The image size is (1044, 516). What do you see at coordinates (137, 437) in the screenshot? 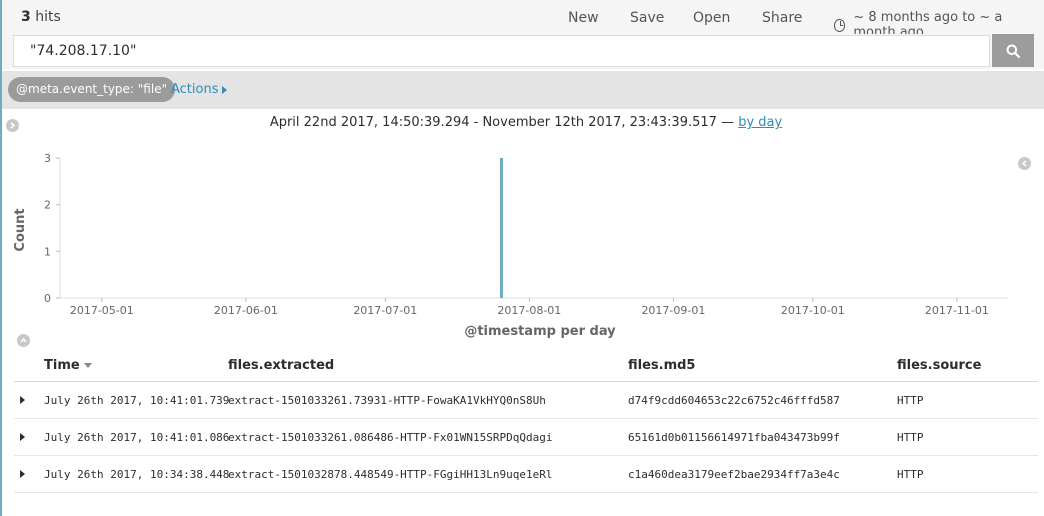
I see `cell-time: July 26th 2017, 10:41:01.086` at bounding box center [137, 437].